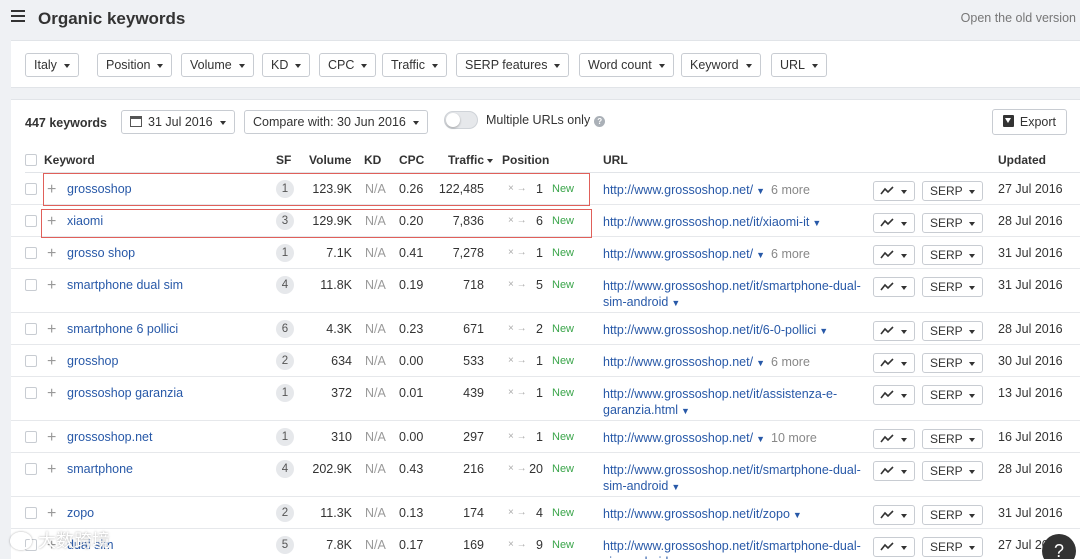 The width and height of the screenshot is (1080, 559). Describe the element at coordinates (348, 65) in the screenshot. I see `filter-cpc-button: CPC` at that location.